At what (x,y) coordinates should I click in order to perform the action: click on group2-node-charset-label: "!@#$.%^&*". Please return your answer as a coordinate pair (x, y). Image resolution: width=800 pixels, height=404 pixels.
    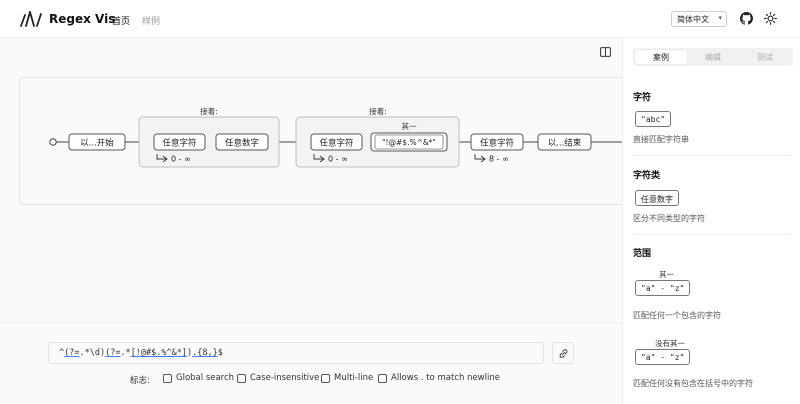
    Looking at the image, I should click on (409, 142).